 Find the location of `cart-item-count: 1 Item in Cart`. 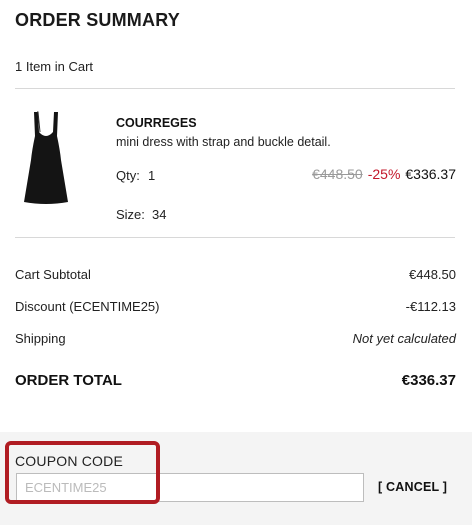

cart-item-count: 1 Item in Cart is located at coordinates (54, 66).